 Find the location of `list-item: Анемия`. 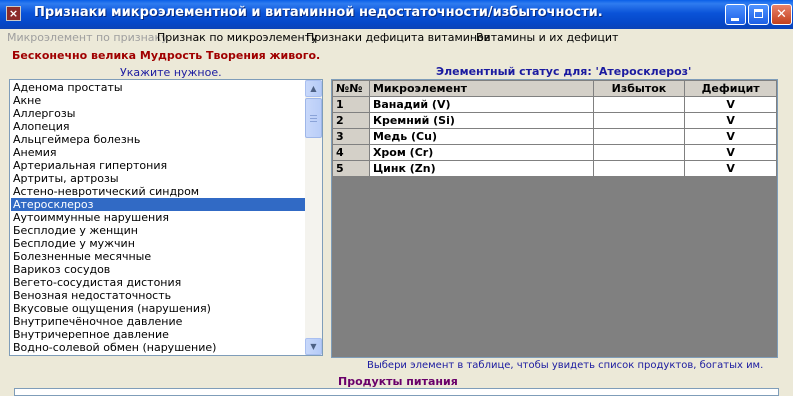

list-item: Анемия is located at coordinates (158, 152).